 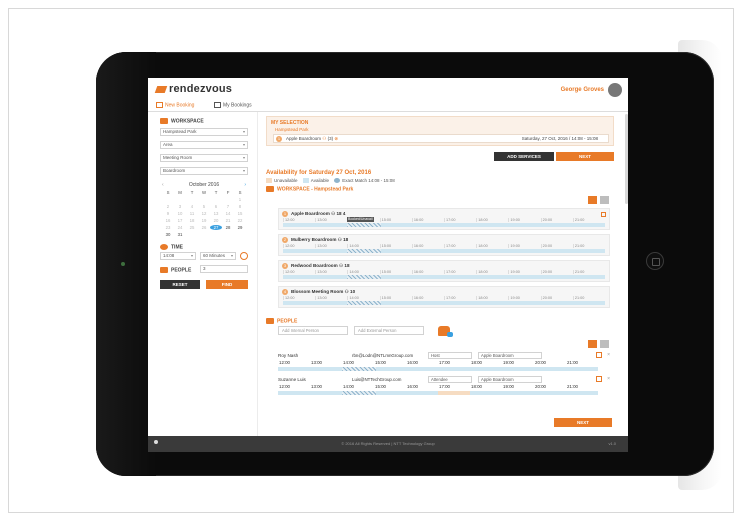 What do you see at coordinates (168, 213) in the screenshot?
I see `calendar-day: 9` at bounding box center [168, 213].